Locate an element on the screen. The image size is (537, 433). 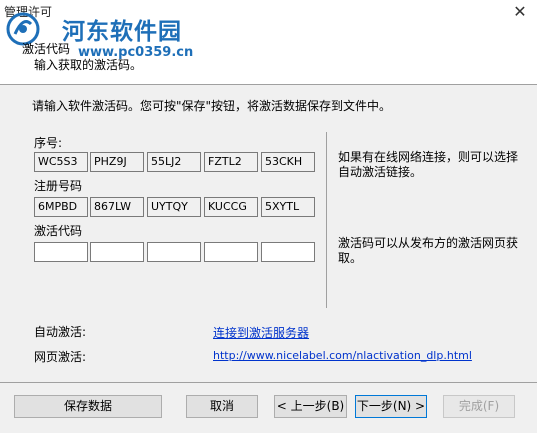
header-title: 激活代码 is located at coordinates (46, 49).